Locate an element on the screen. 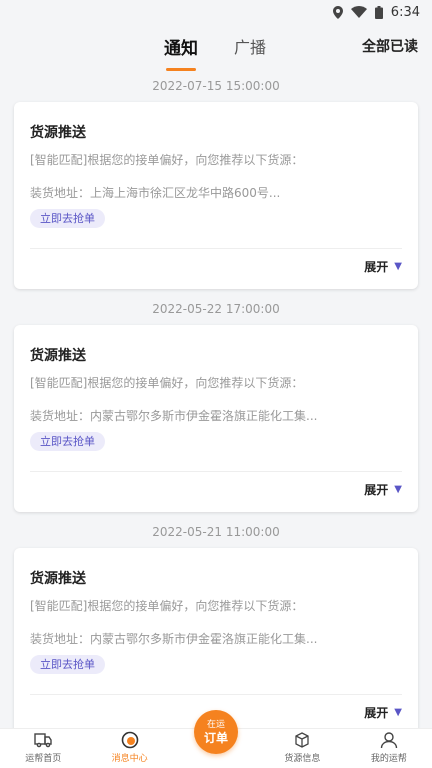  in-transit-orders-button: 在运 订单 is located at coordinates (216, 732).